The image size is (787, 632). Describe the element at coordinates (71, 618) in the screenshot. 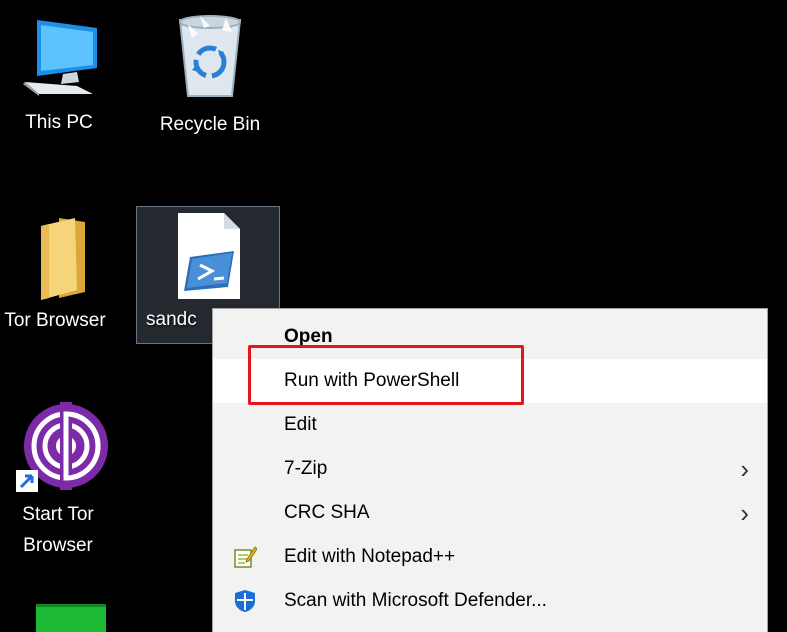

I see `desktop-icon-partial` at that location.